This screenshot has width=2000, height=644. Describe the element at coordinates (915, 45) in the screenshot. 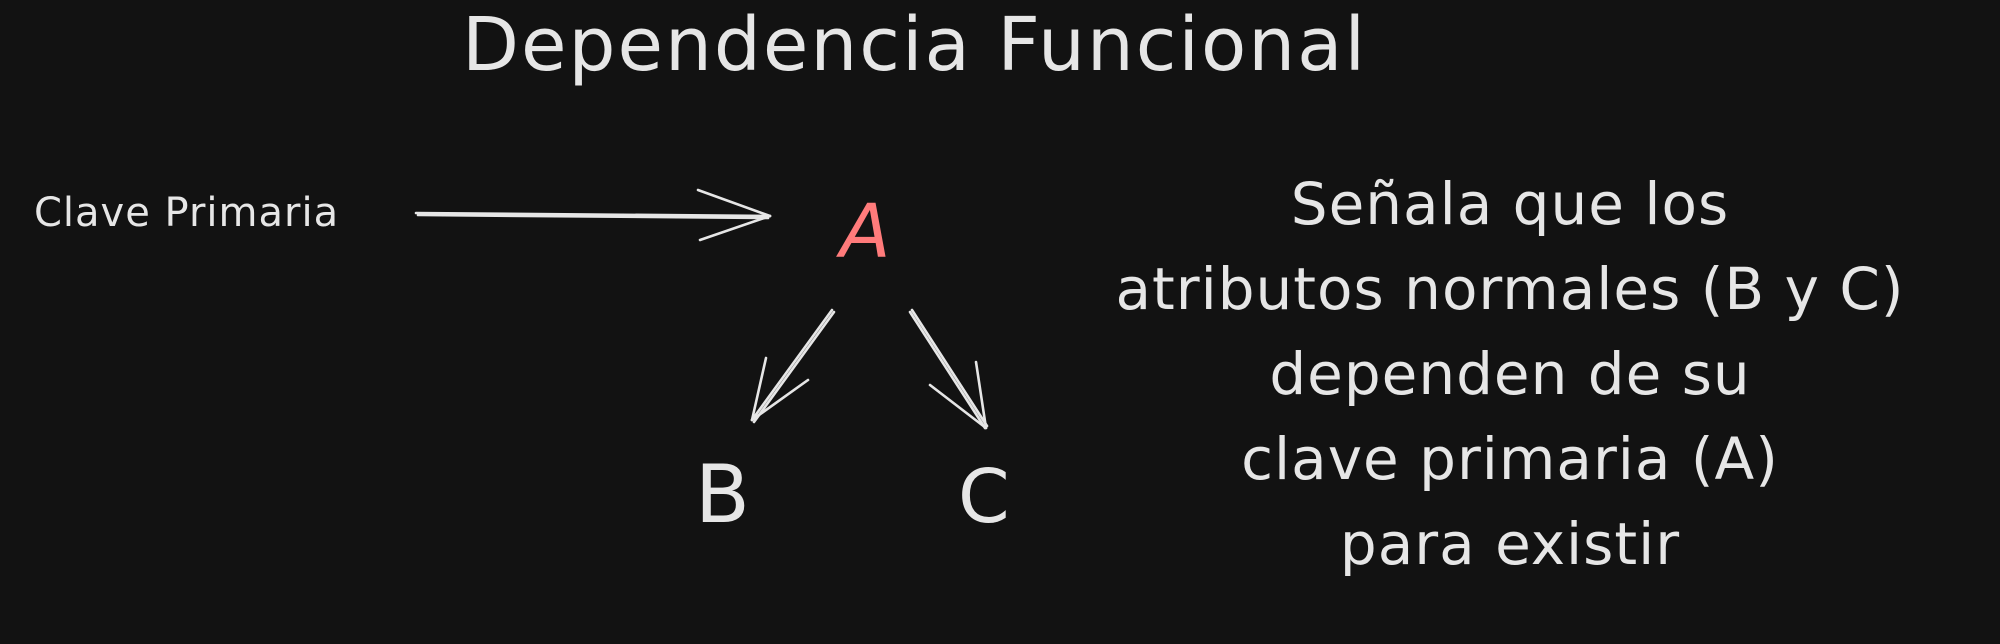

I see `diagram-title: Dependencia Funcional` at that location.